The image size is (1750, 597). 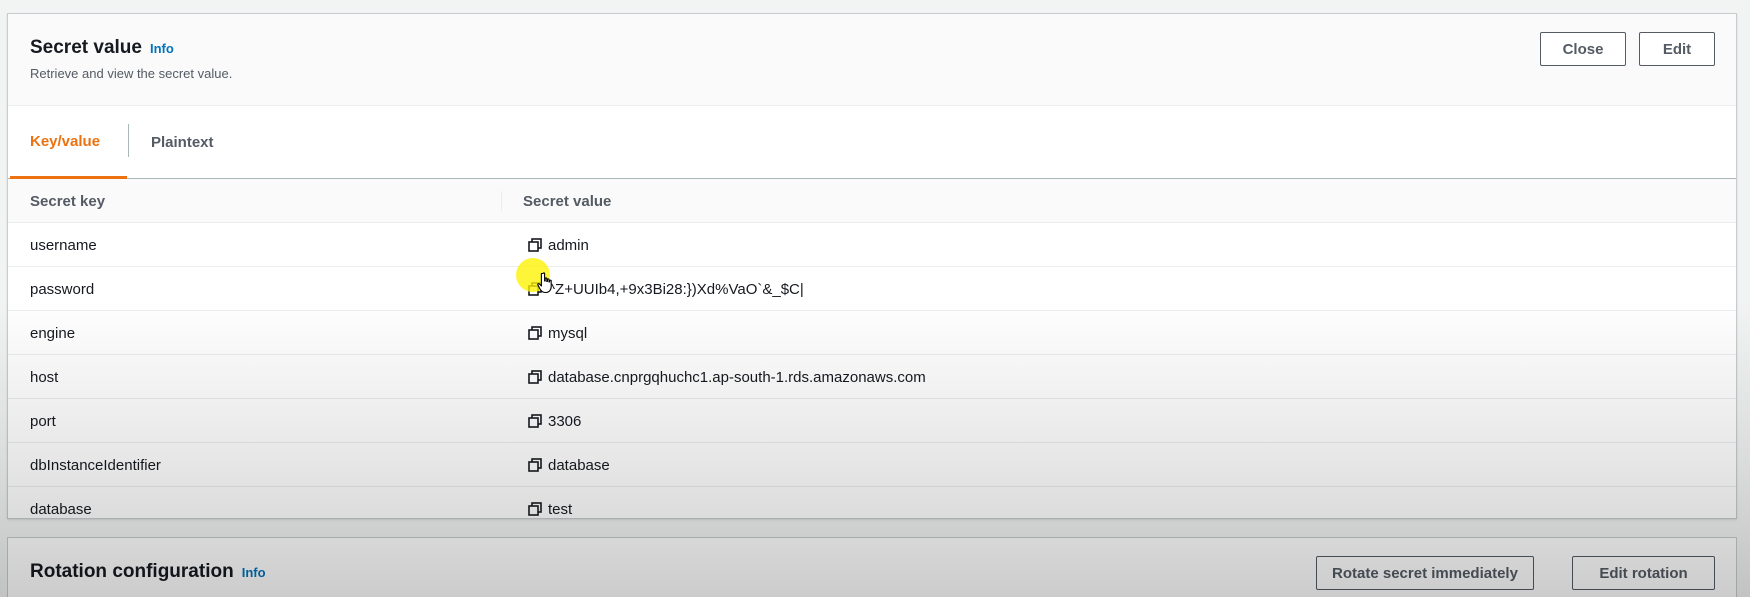 I want to click on secret-value-subtitle: Retrieve and view the secret value., so click(x=131, y=73).